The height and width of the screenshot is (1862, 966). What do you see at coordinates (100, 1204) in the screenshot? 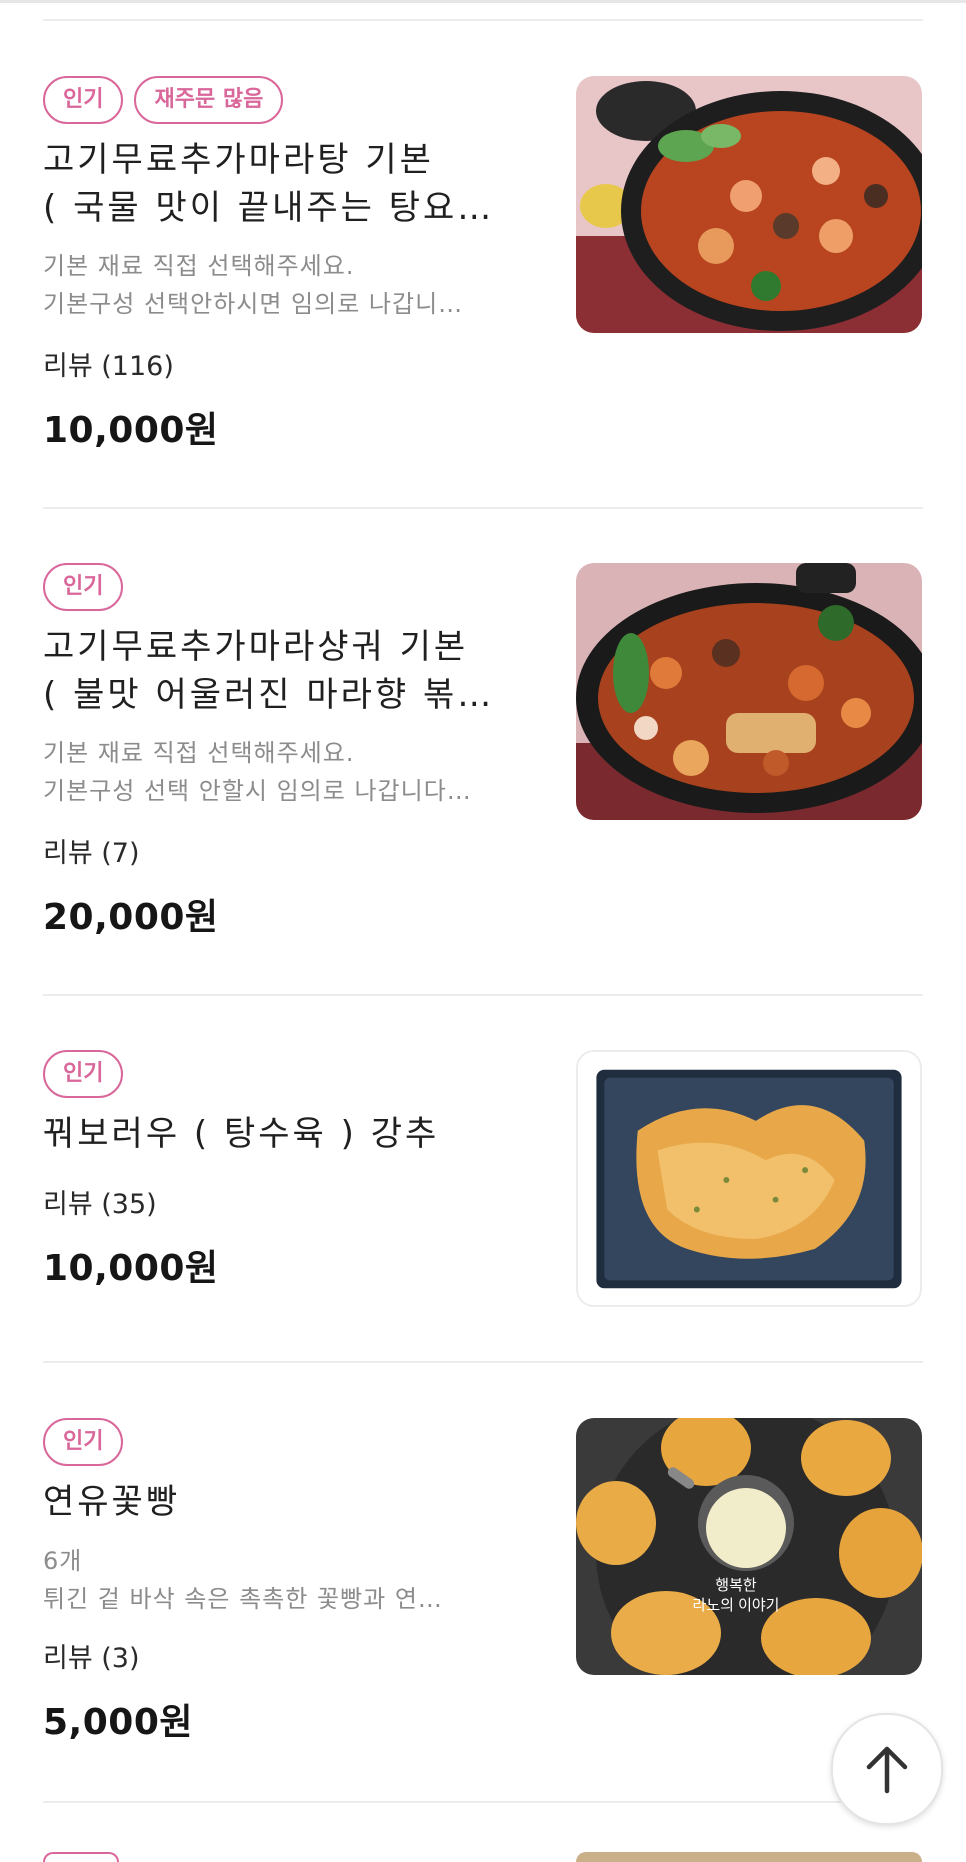
I see `review-count: 리뷰 (35)` at bounding box center [100, 1204].